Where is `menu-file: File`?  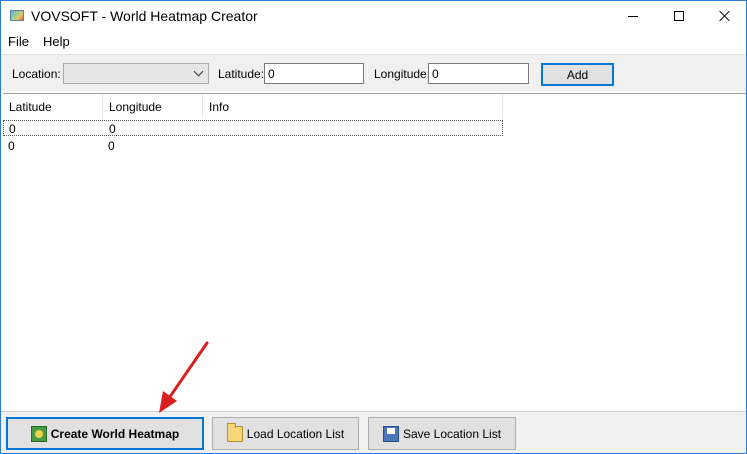
menu-file: File is located at coordinates (18, 41).